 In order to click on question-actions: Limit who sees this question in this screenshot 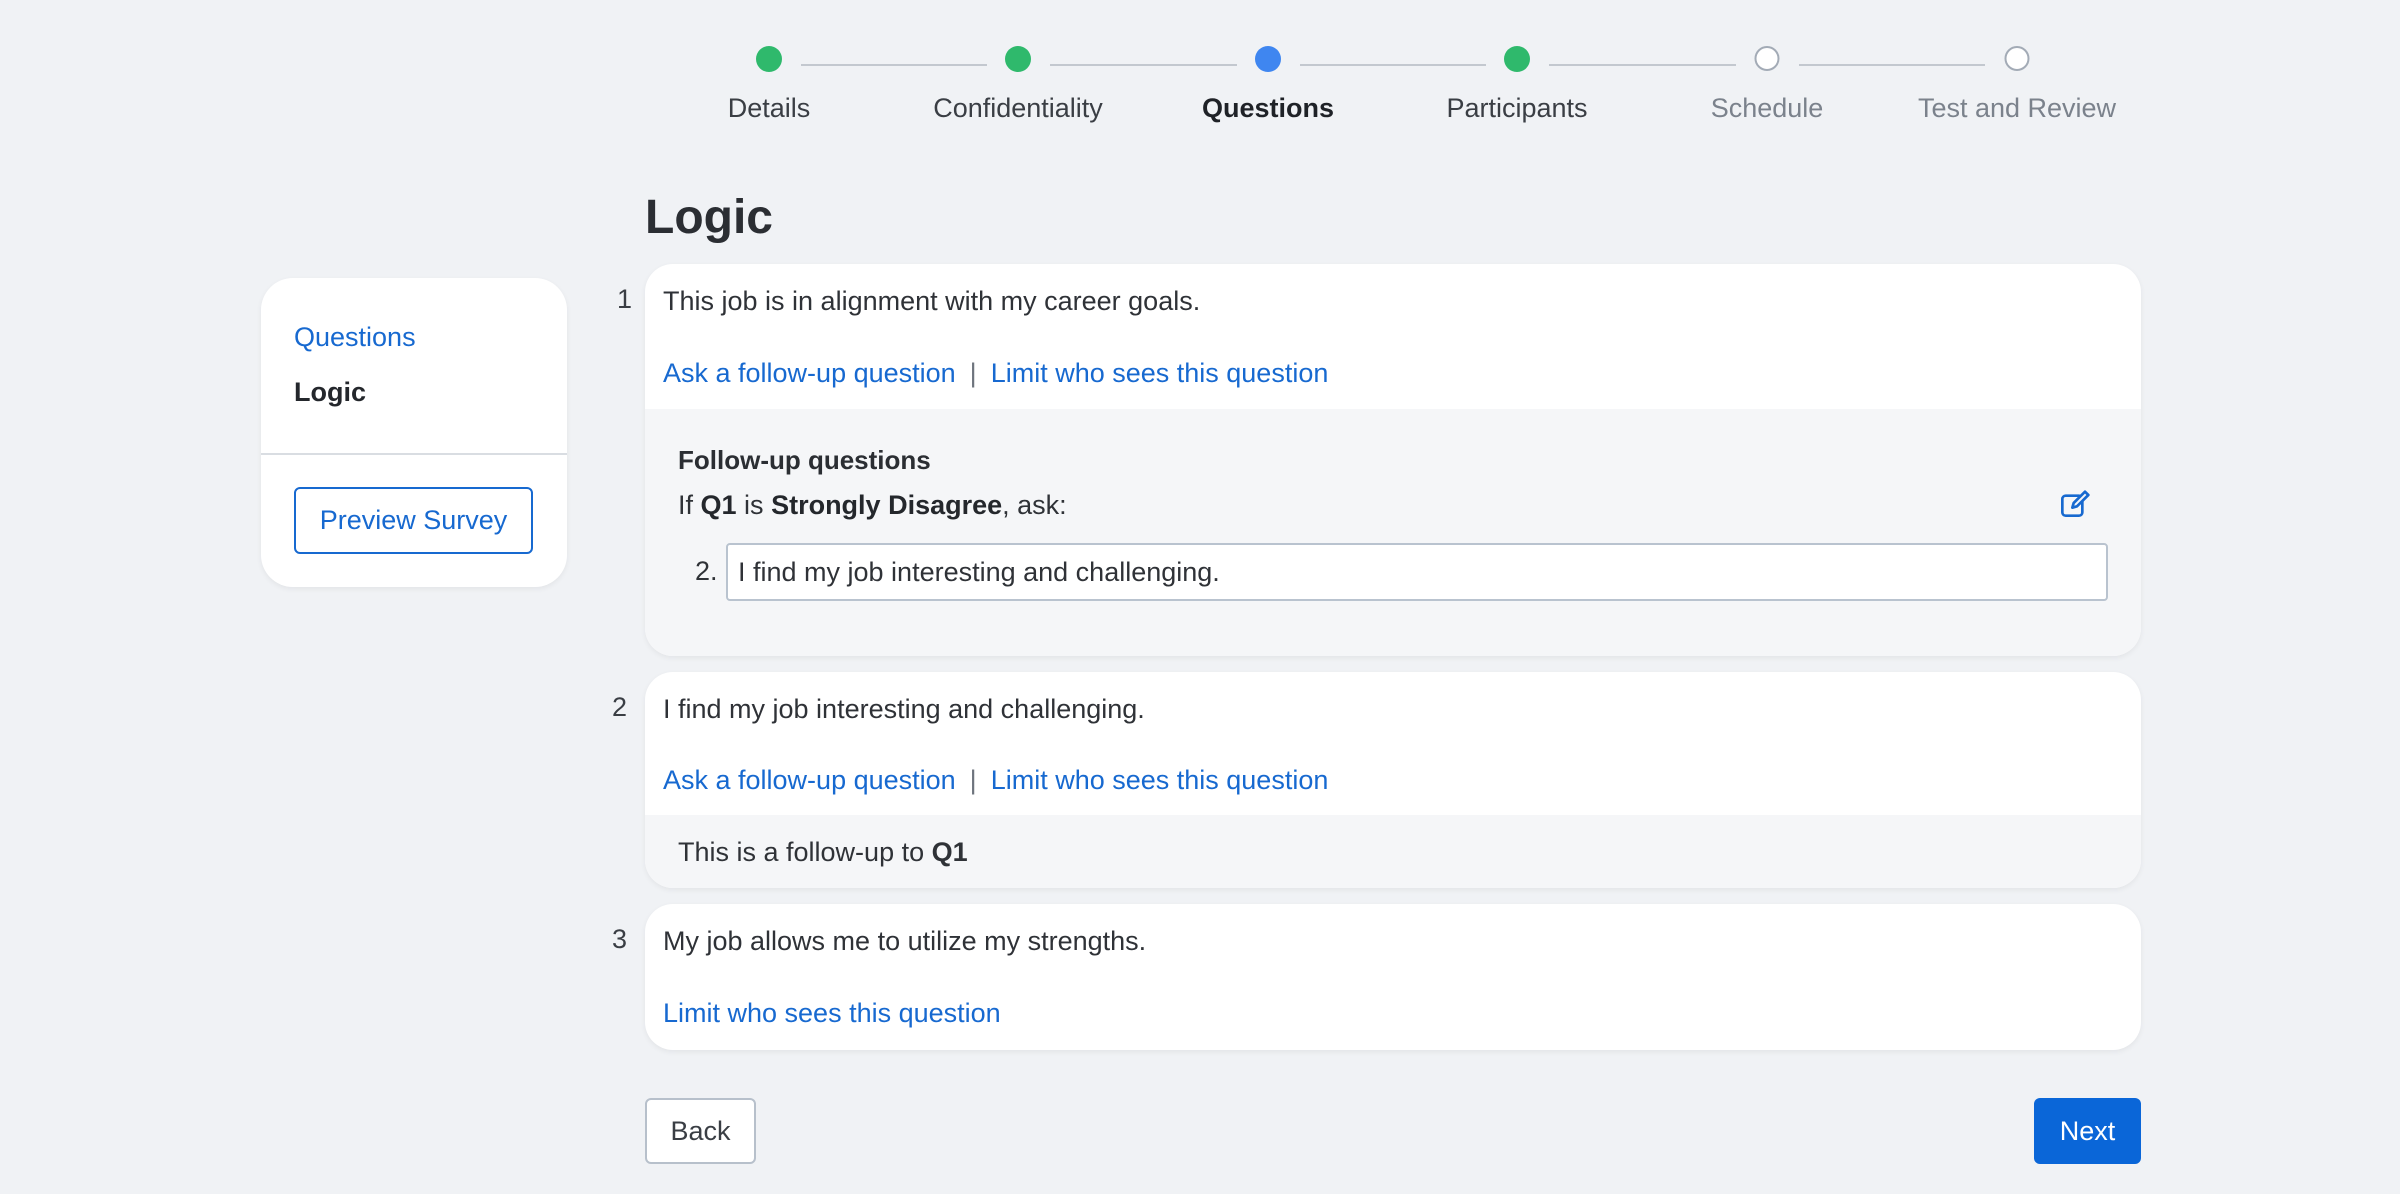, I will do `click(832, 1013)`.